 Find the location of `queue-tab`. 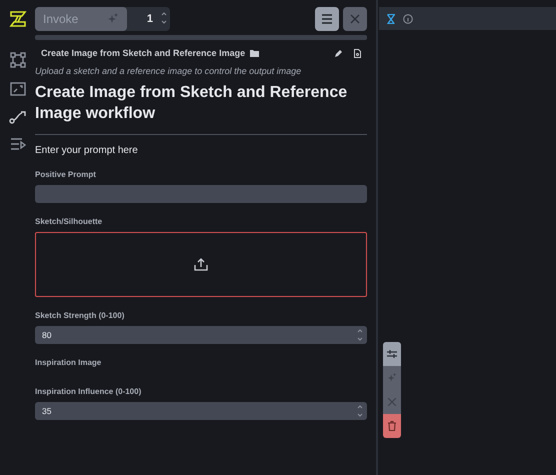

queue-tab is located at coordinates (391, 19).